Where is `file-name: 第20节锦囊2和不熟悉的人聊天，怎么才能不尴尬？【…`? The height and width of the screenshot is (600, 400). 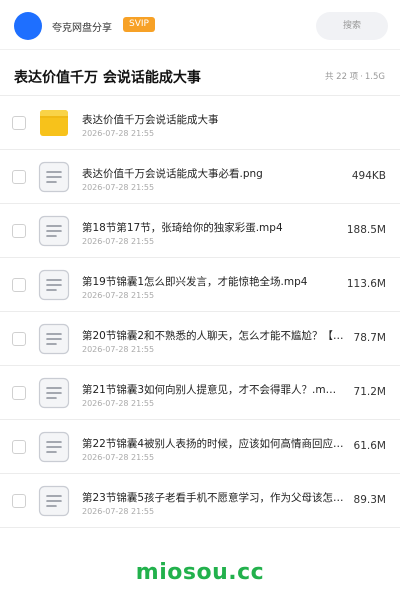 file-name: 第20节锦囊2和不熟悉的人聊天，怎么才能不尴尬？【… is located at coordinates (217, 335).